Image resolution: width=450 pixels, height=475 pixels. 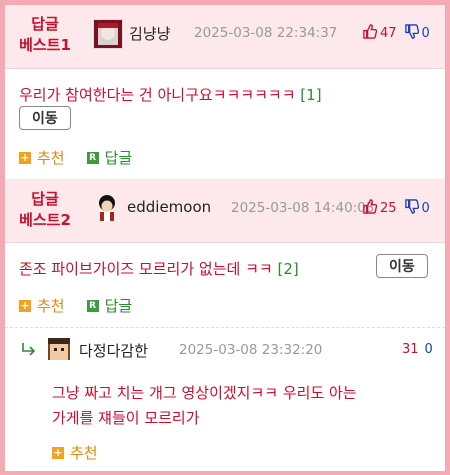 What do you see at coordinates (204, 393) in the screenshot?
I see `reply-text-line1: 그냥 짜고 치는 개그 영상이겠지ㅋㅋ 우리도 아는` at bounding box center [204, 393].